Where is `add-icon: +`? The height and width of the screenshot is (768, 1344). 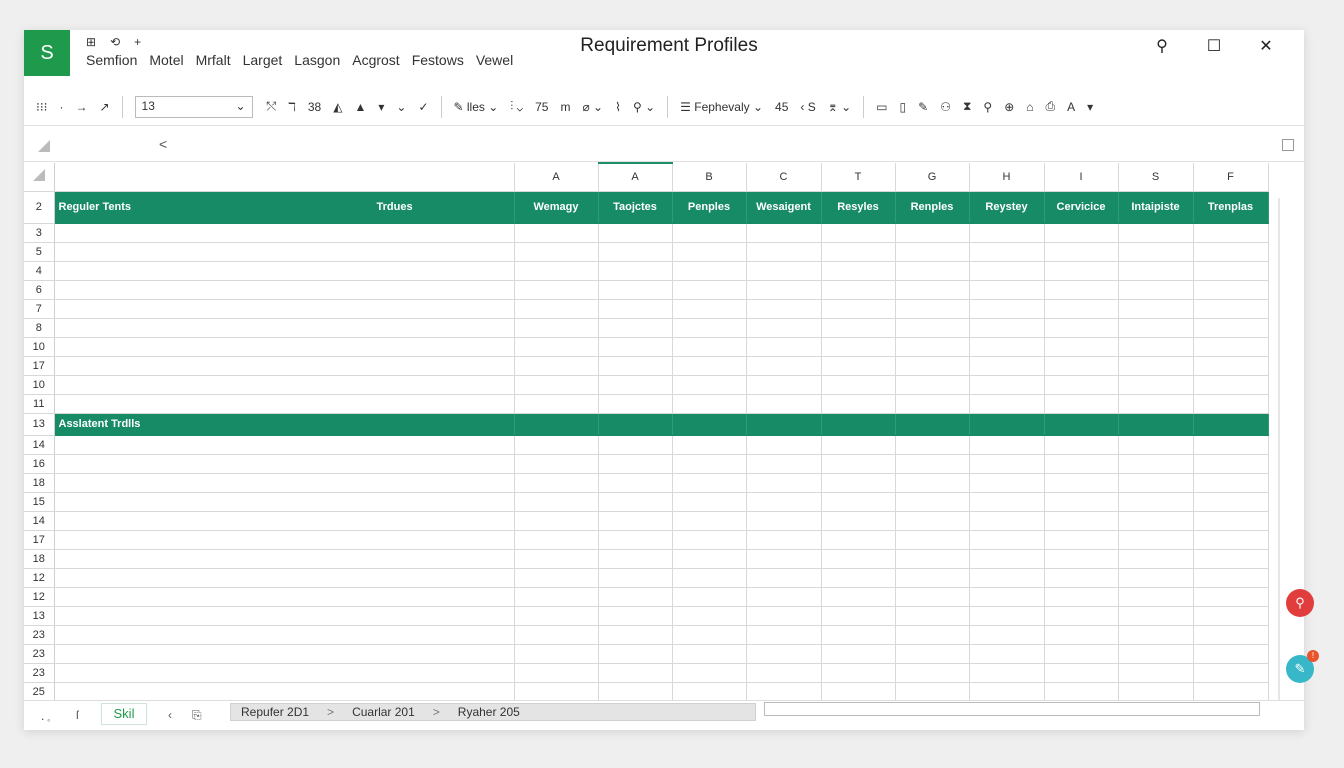
add-icon: + is located at coordinates (137, 42).